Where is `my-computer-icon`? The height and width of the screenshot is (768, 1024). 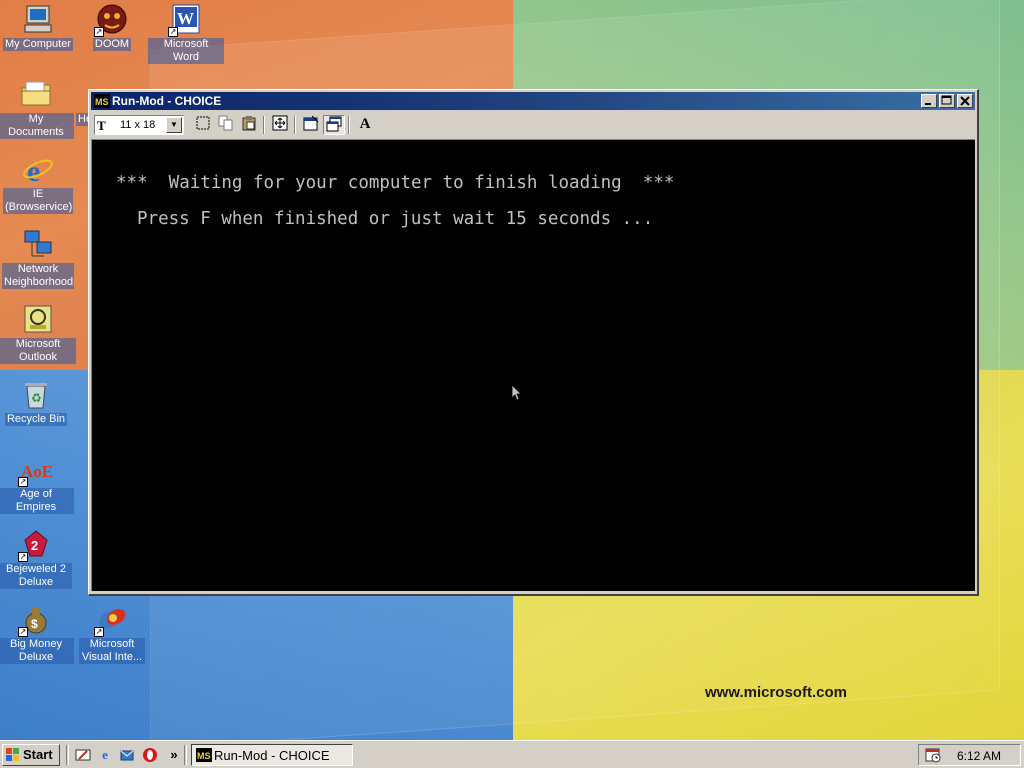
my-computer-icon is located at coordinates (38, 19).